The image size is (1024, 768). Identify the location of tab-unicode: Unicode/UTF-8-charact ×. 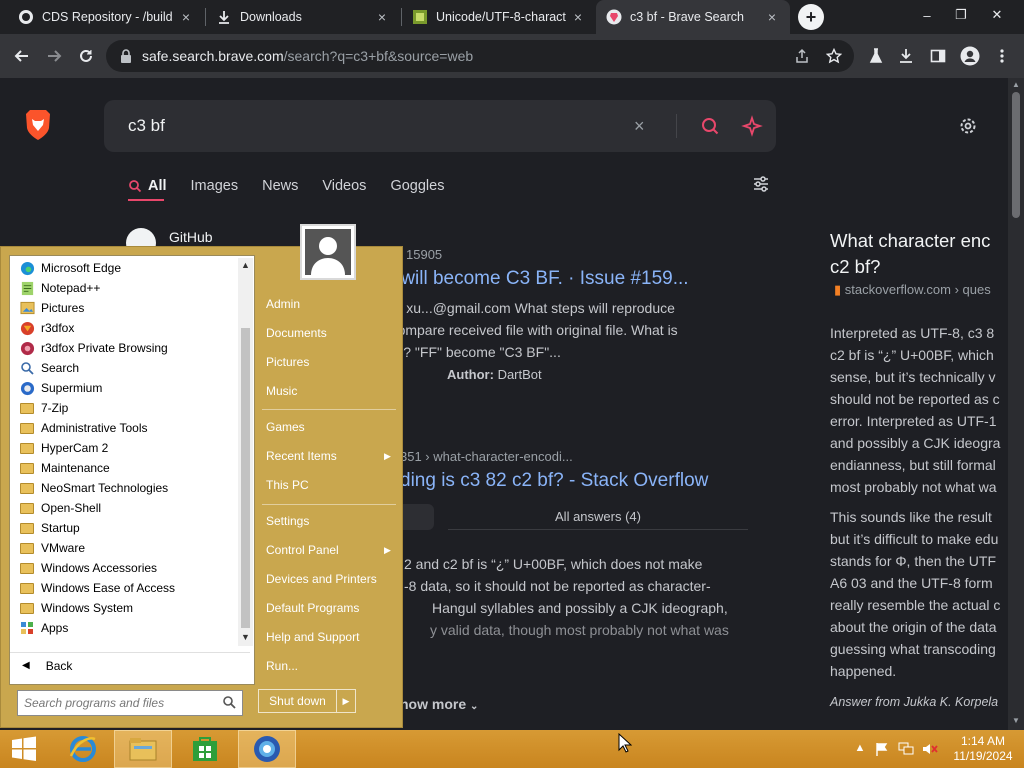
(499, 17).